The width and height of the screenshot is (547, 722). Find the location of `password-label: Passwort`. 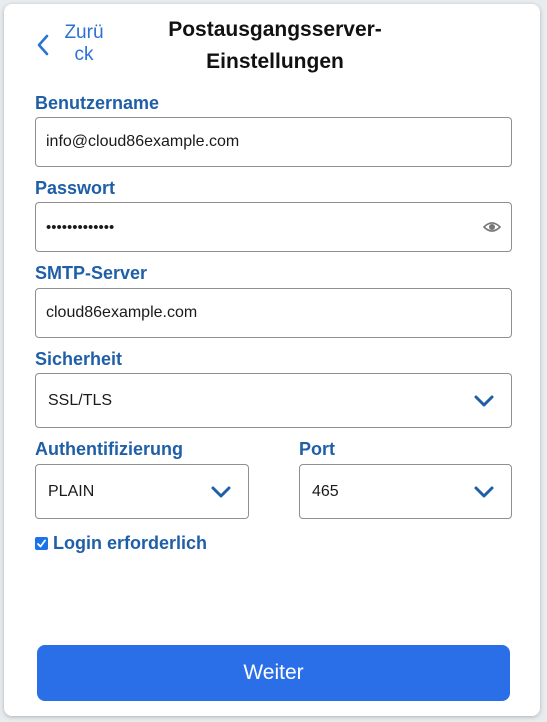

password-label: Passwort is located at coordinates (75, 188).